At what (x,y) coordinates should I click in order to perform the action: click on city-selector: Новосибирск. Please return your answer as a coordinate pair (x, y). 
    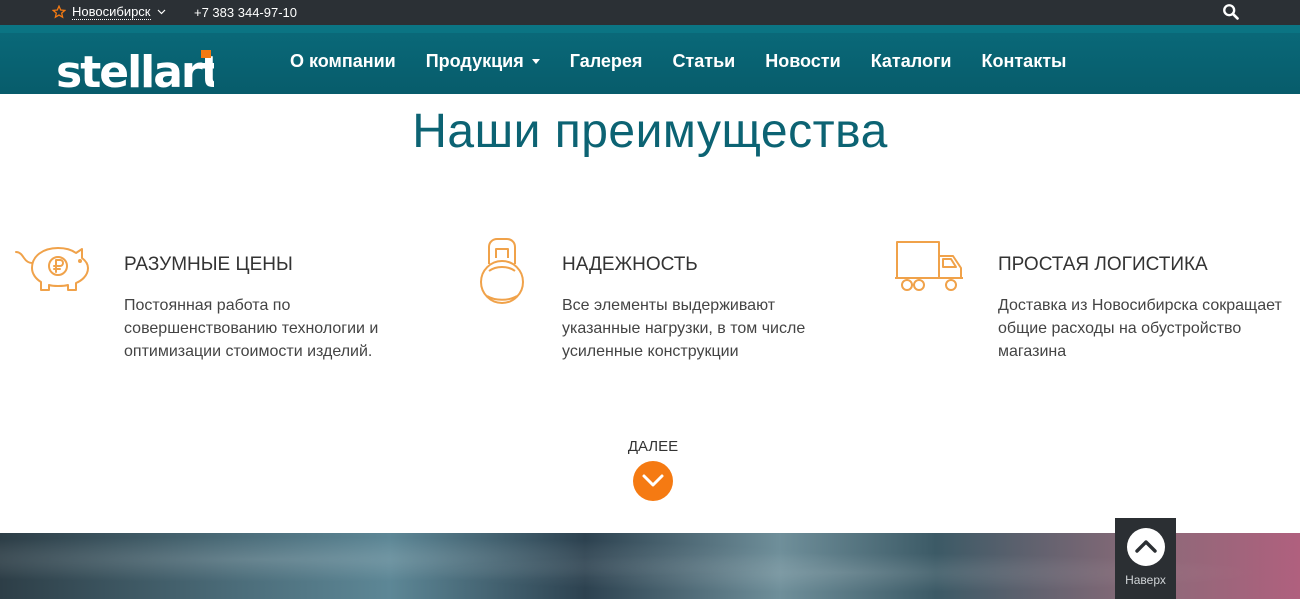
    Looking at the image, I should click on (109, 12).